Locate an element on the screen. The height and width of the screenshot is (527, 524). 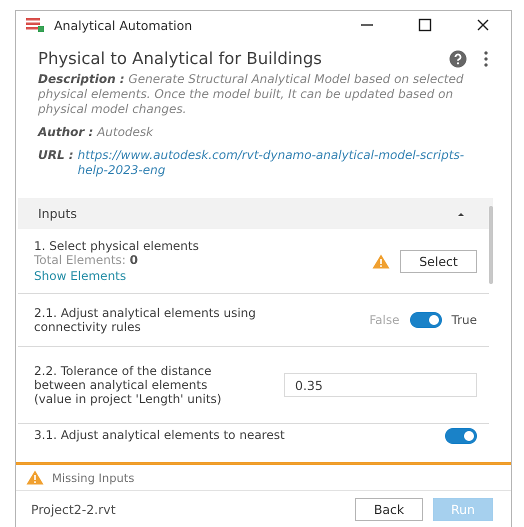
description-text: Description : Generate Structural Analytical Model based on selected physical elements. Once the model built, It can be updated based on physical model changes. is located at coordinates (251, 94).